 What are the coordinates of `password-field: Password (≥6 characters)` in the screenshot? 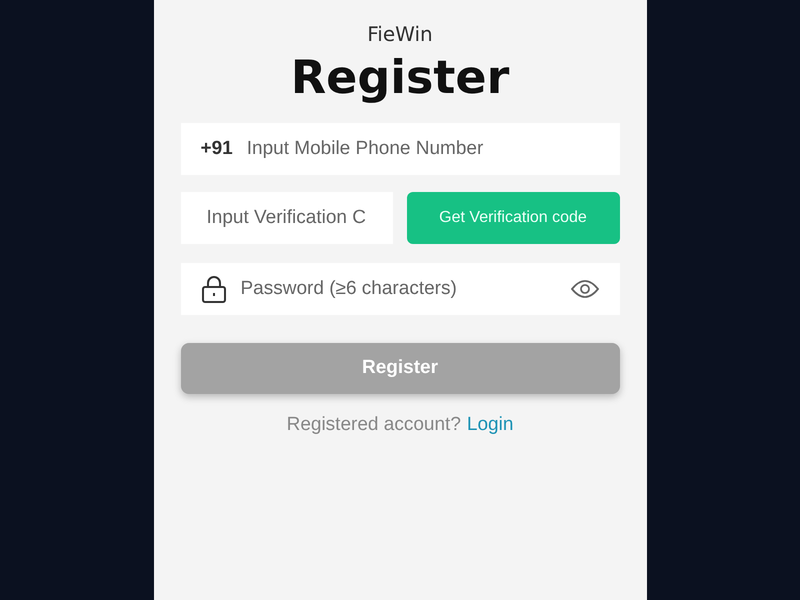 It's located at (400, 288).